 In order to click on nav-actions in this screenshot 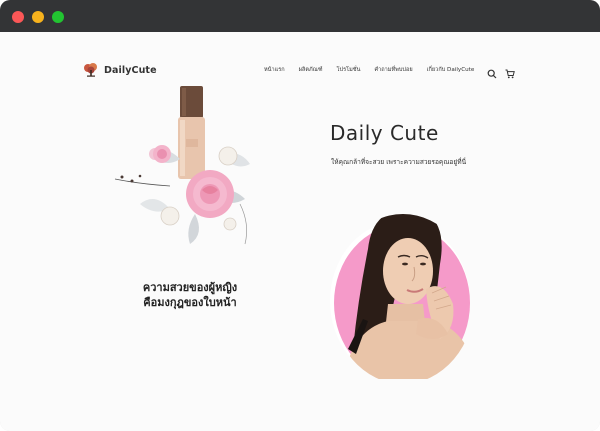, I will do `click(505, 71)`.